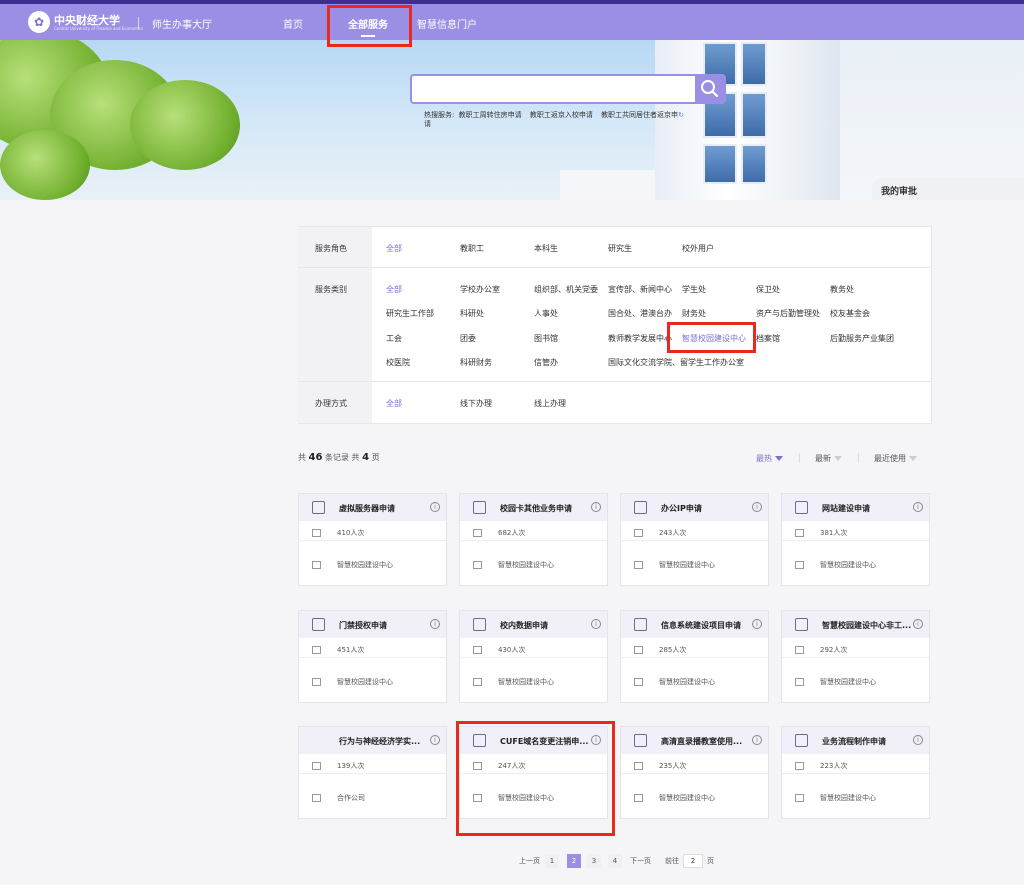 This screenshot has height=885, width=1024. I want to click on service-card: 行为与神经经济学实... i 139人次 合作公司, so click(372, 772).